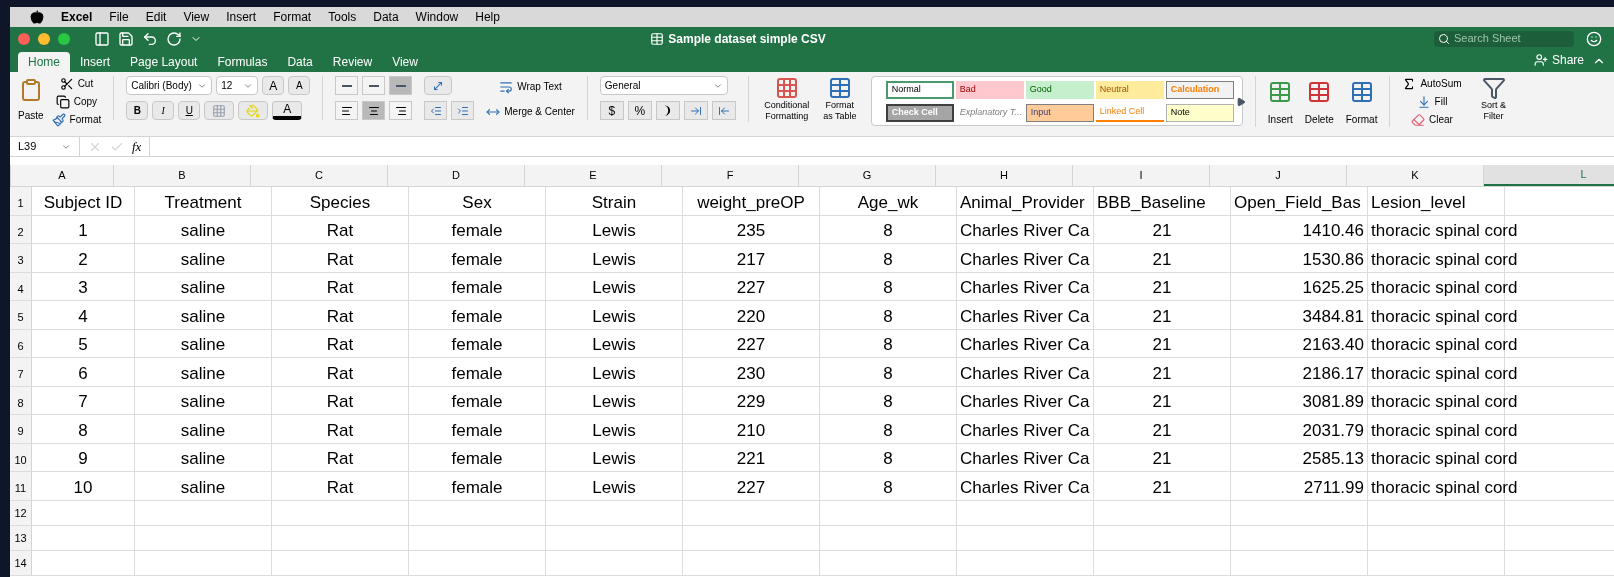  What do you see at coordinates (219, 110) in the screenshot?
I see `borders-button` at bounding box center [219, 110].